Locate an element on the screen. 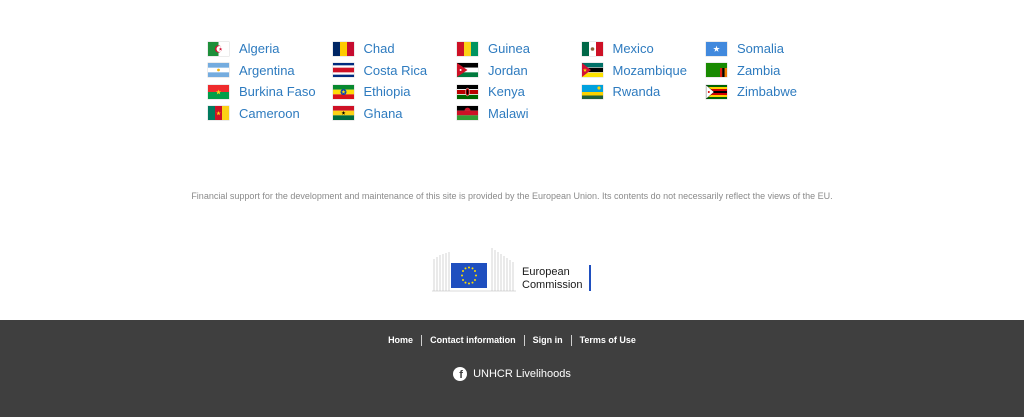 Image resolution: width=1024 pixels, height=417 pixels. country-link-zimbabwe: Zimbabwe is located at coordinates (768, 92).